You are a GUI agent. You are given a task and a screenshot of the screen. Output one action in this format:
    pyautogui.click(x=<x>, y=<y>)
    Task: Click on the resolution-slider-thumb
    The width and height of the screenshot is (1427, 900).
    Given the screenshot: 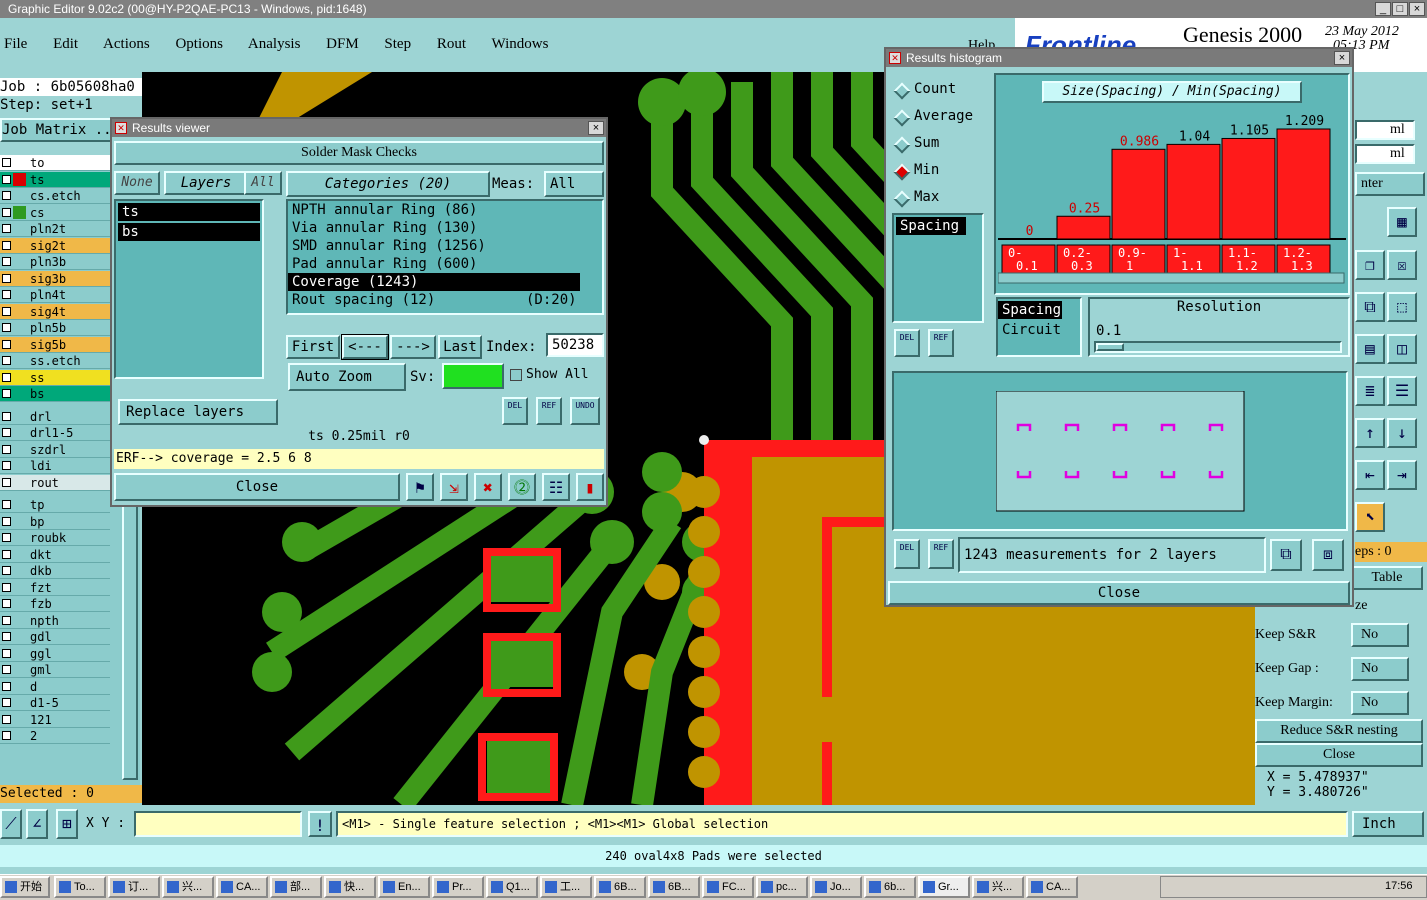 What is the action you would take?
    pyautogui.click(x=1110, y=347)
    